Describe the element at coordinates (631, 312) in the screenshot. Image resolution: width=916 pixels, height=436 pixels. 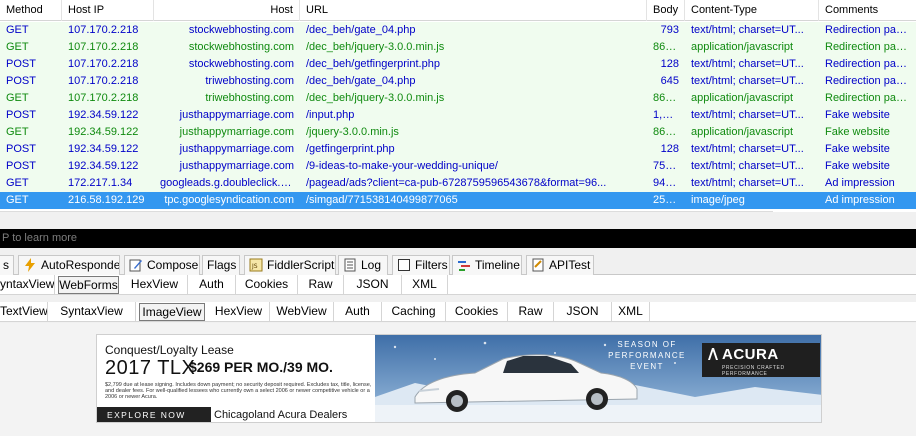
I see `resp-tab-xml: XML` at that location.